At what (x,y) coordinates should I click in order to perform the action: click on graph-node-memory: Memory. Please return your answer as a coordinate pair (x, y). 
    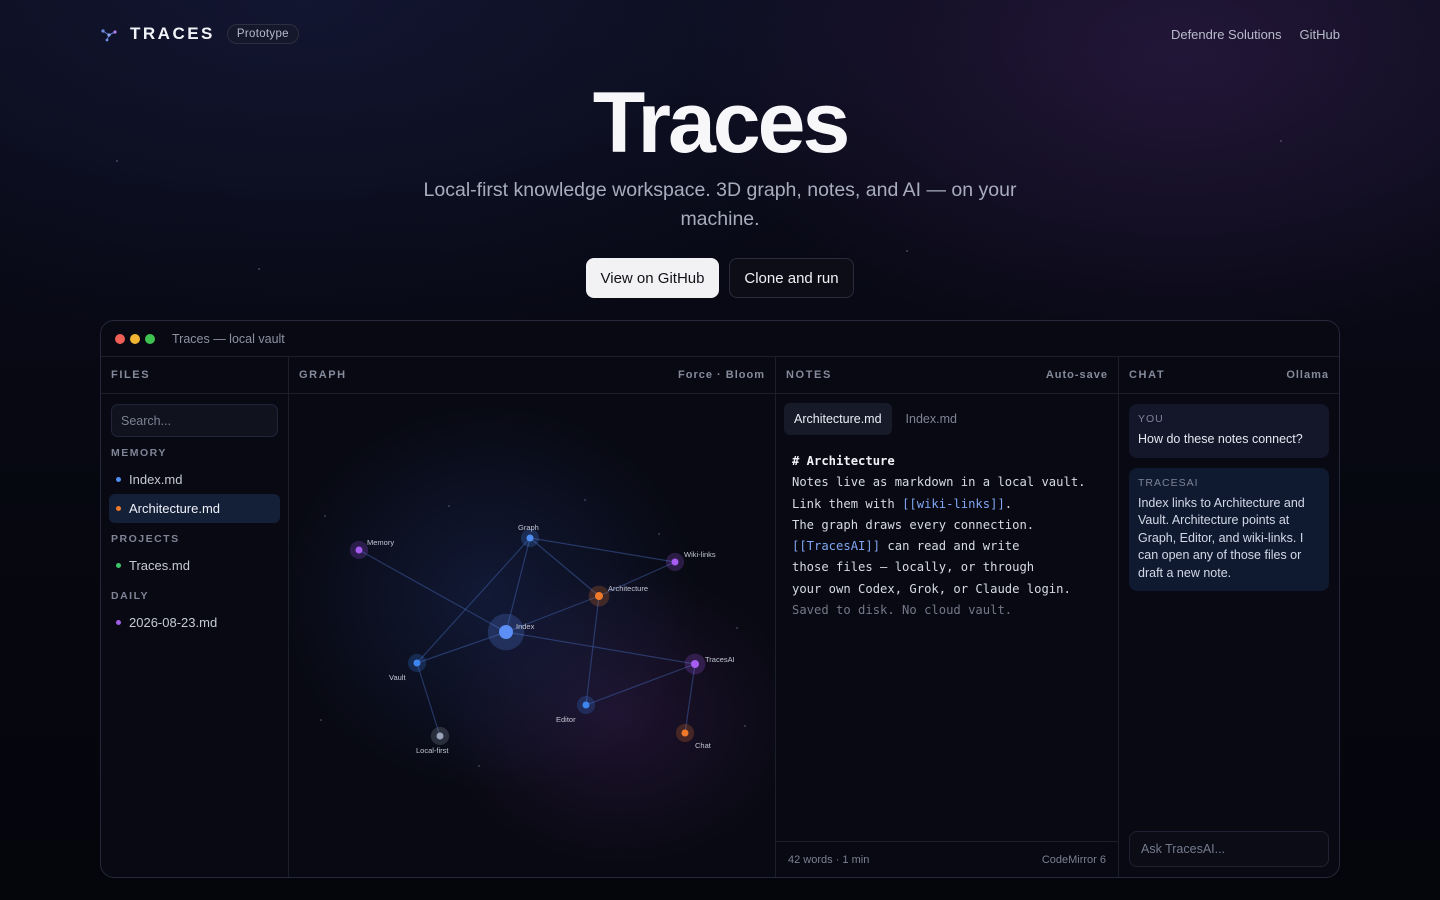
    Looking at the image, I should click on (371, 549).